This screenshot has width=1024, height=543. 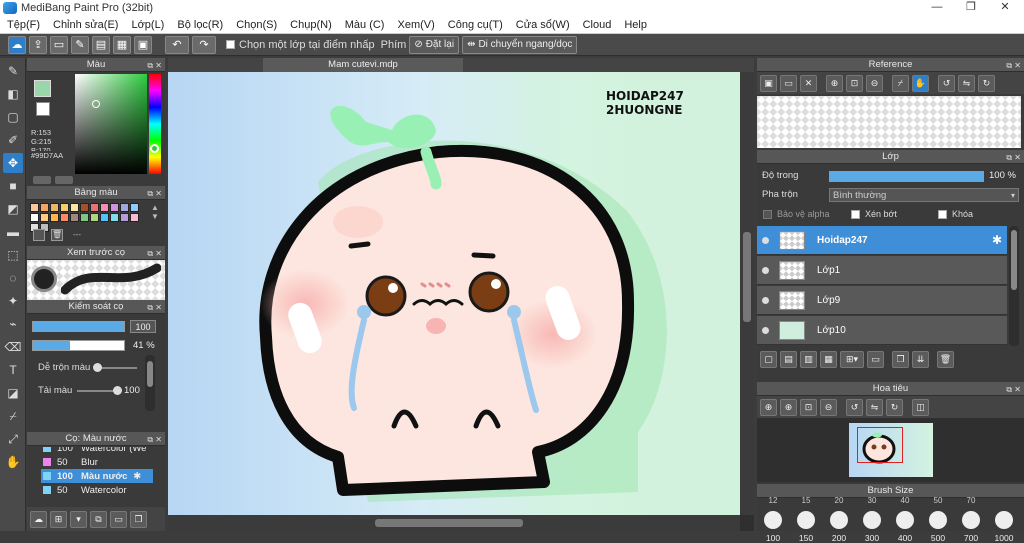 What do you see at coordinates (900, 359) in the screenshot?
I see `duplicate-layer-icon: ❐` at bounding box center [900, 359].